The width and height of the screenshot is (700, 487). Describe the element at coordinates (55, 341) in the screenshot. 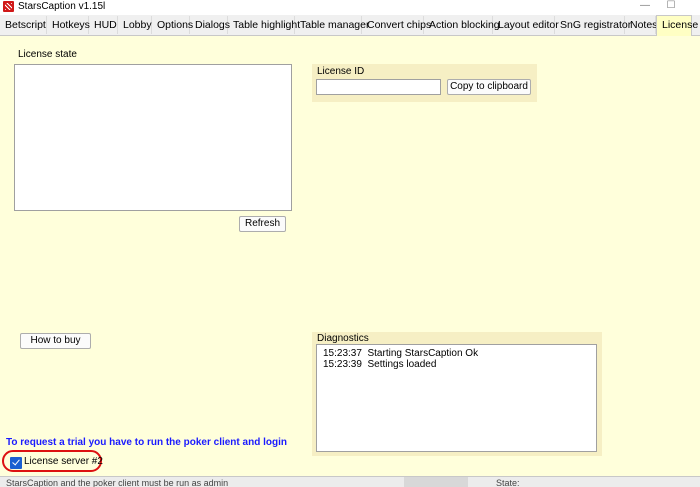

I see `how-to-buy-button: How to buy` at that location.